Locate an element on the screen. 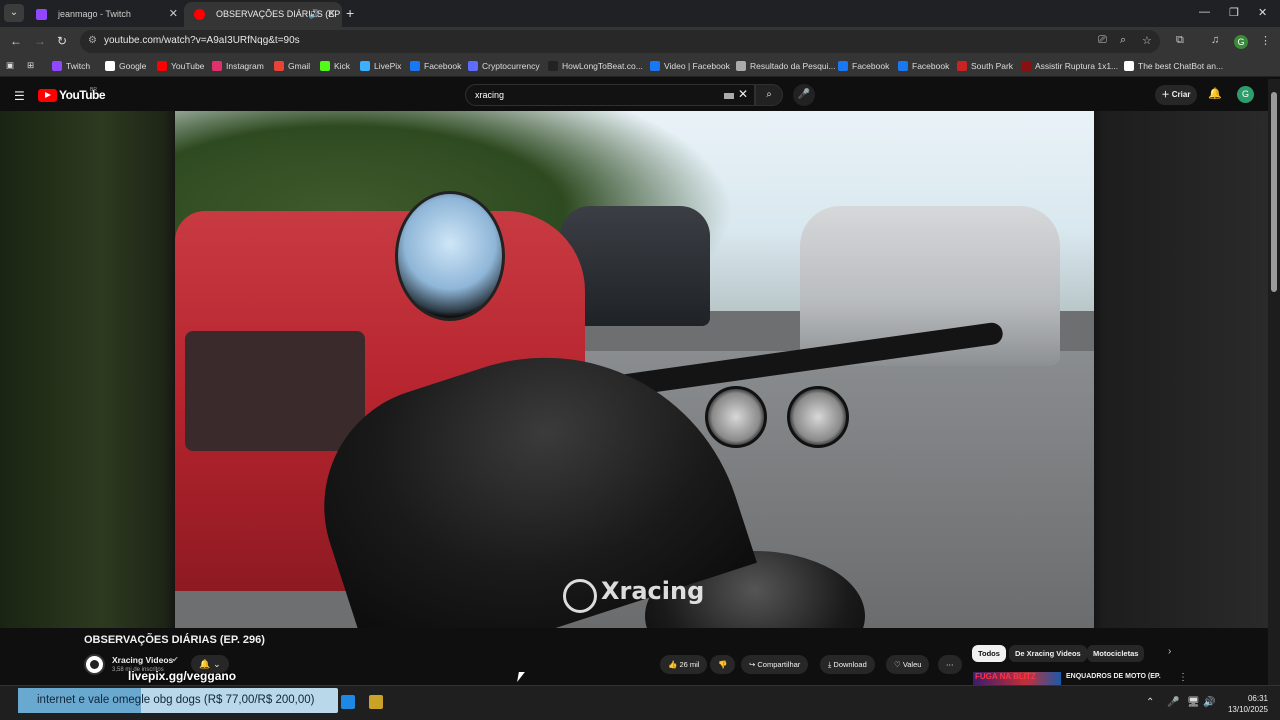 The width and height of the screenshot is (1280, 720). youtube-logo-text: YouTube is located at coordinates (82, 95).